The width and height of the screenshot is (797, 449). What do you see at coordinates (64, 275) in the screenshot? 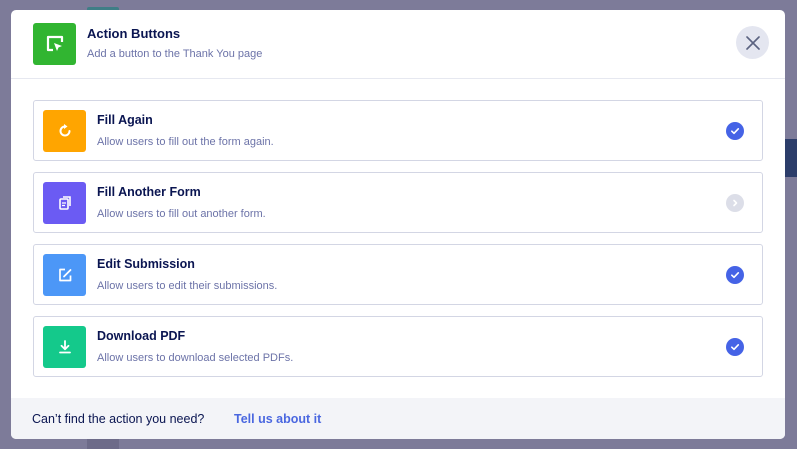
I see `edit-icon` at bounding box center [64, 275].